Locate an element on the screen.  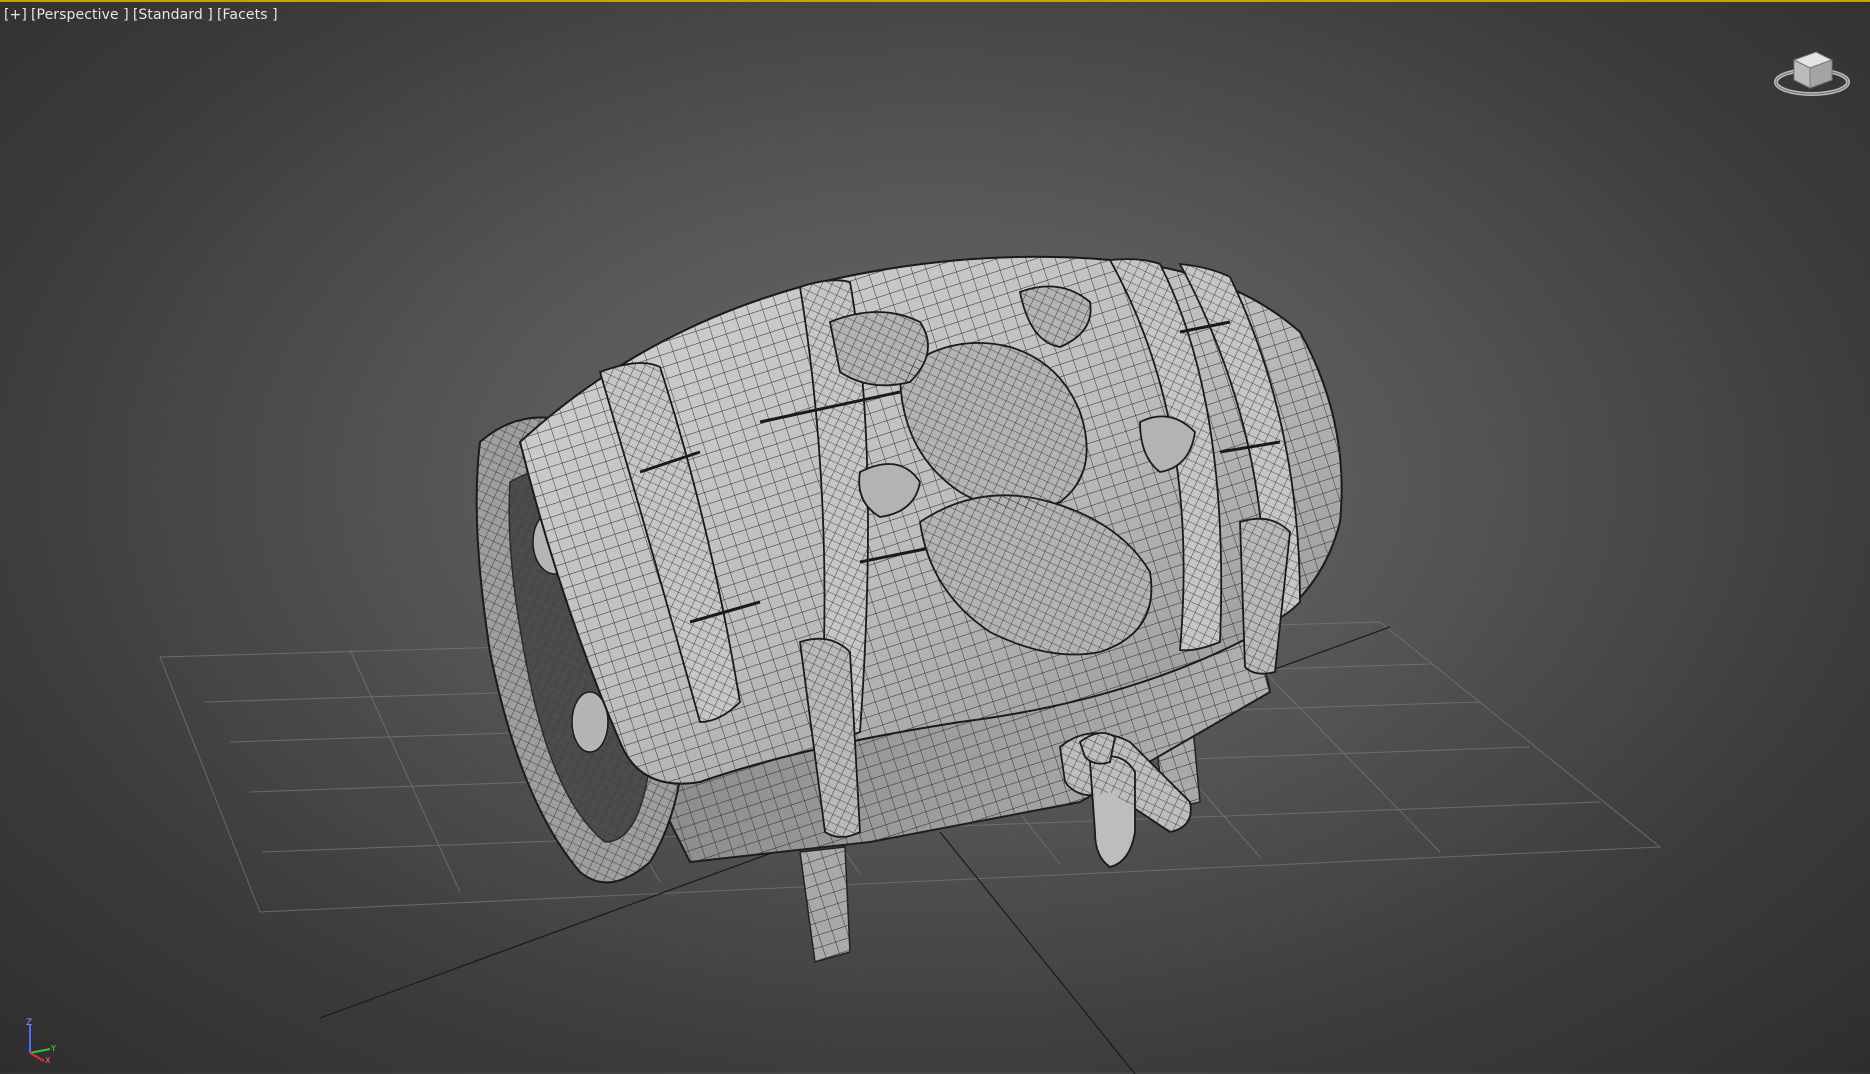
axis-tripod-icon: Z Y X is located at coordinates (41, 1040).